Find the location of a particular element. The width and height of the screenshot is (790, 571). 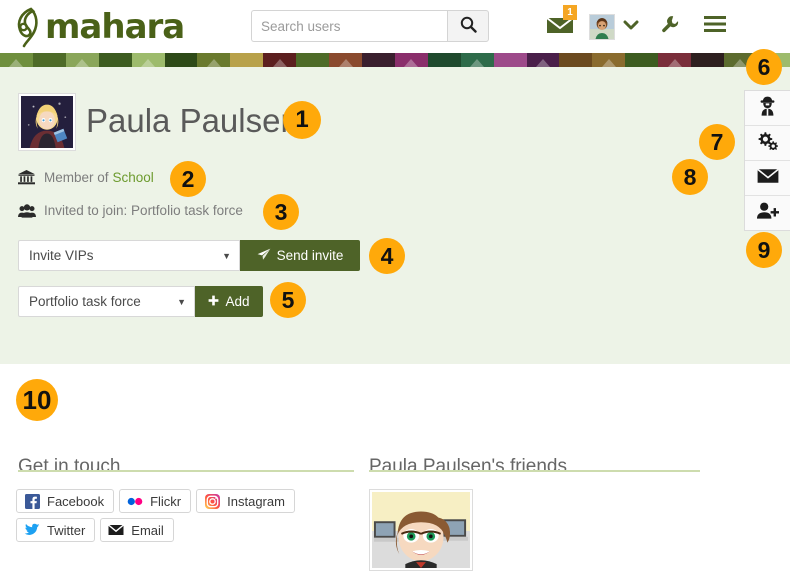

add-group-row: Portfolio task force ▼ Add is located at coordinates (140, 301).